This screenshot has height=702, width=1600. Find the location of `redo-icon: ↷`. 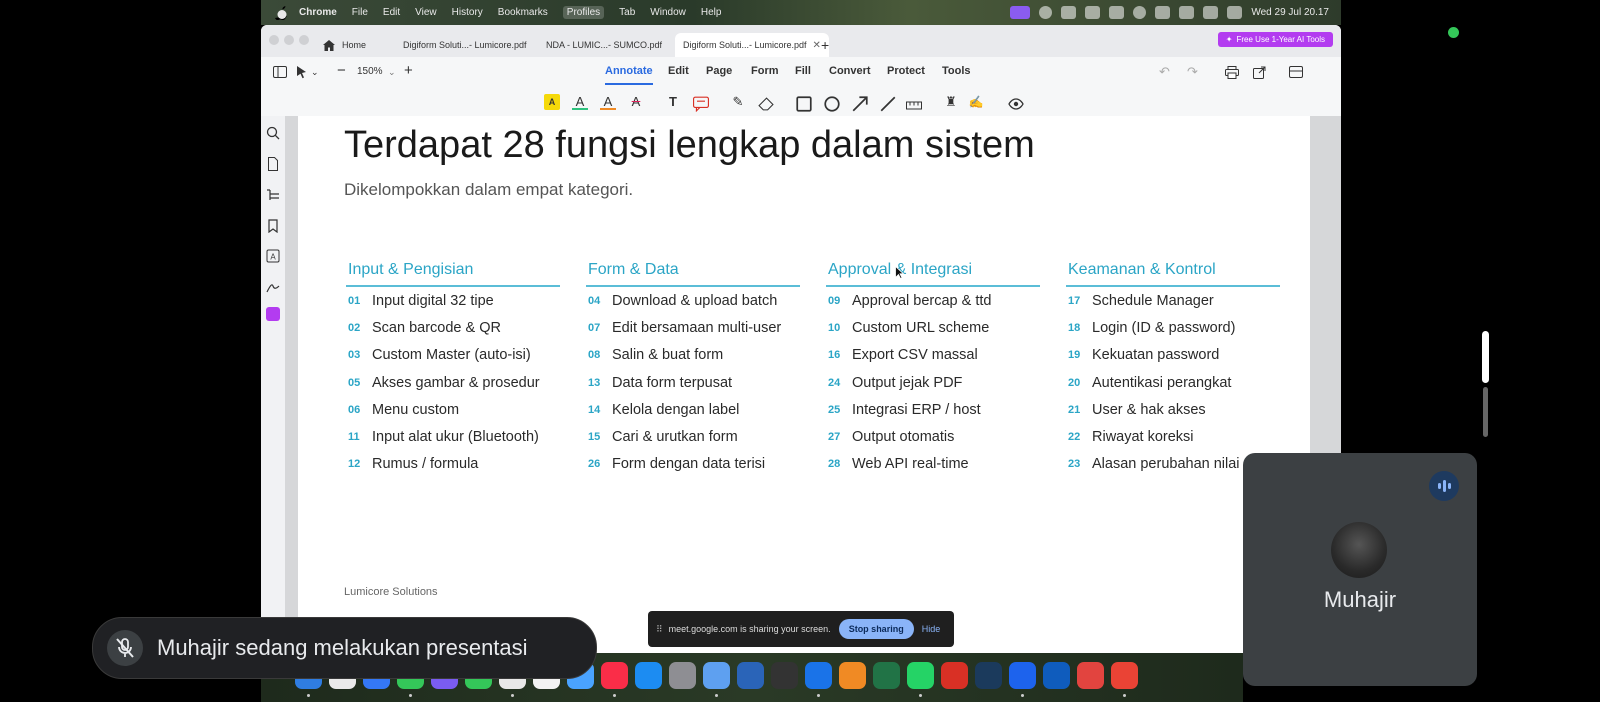

redo-icon: ↷ is located at coordinates (1192, 72).